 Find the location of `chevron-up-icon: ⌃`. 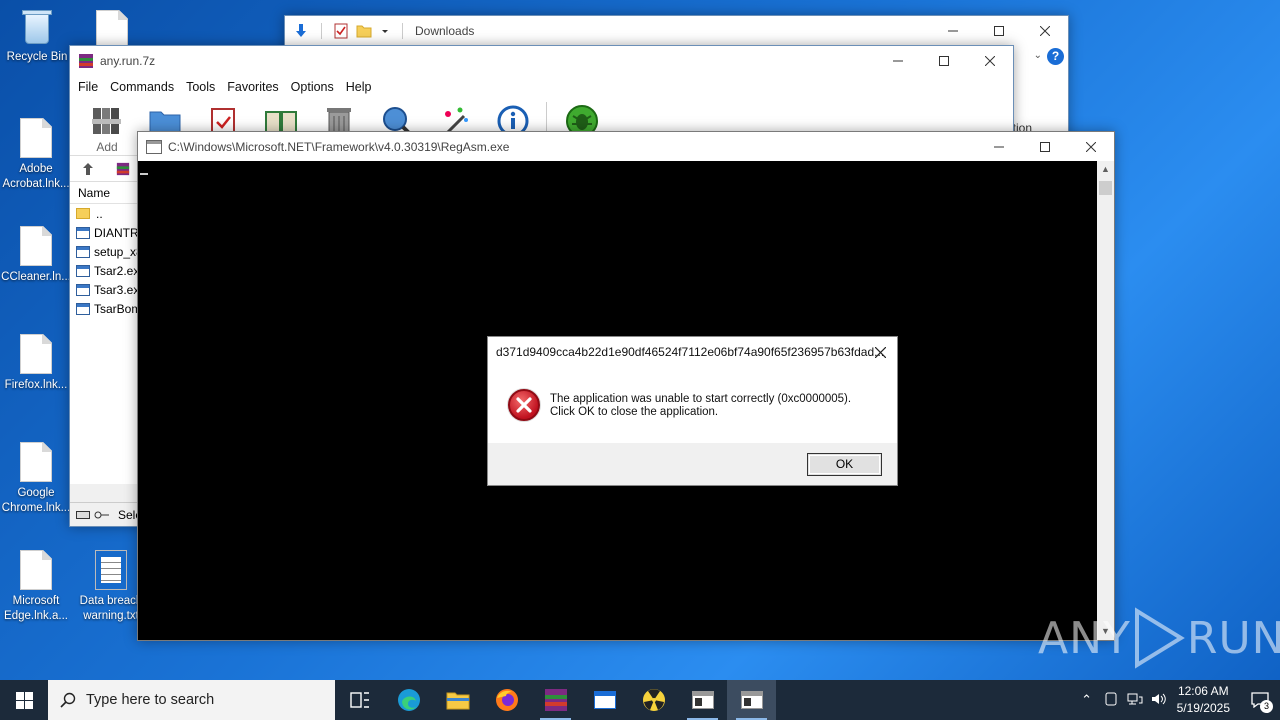

chevron-up-icon: ⌃ is located at coordinates (1087, 700).